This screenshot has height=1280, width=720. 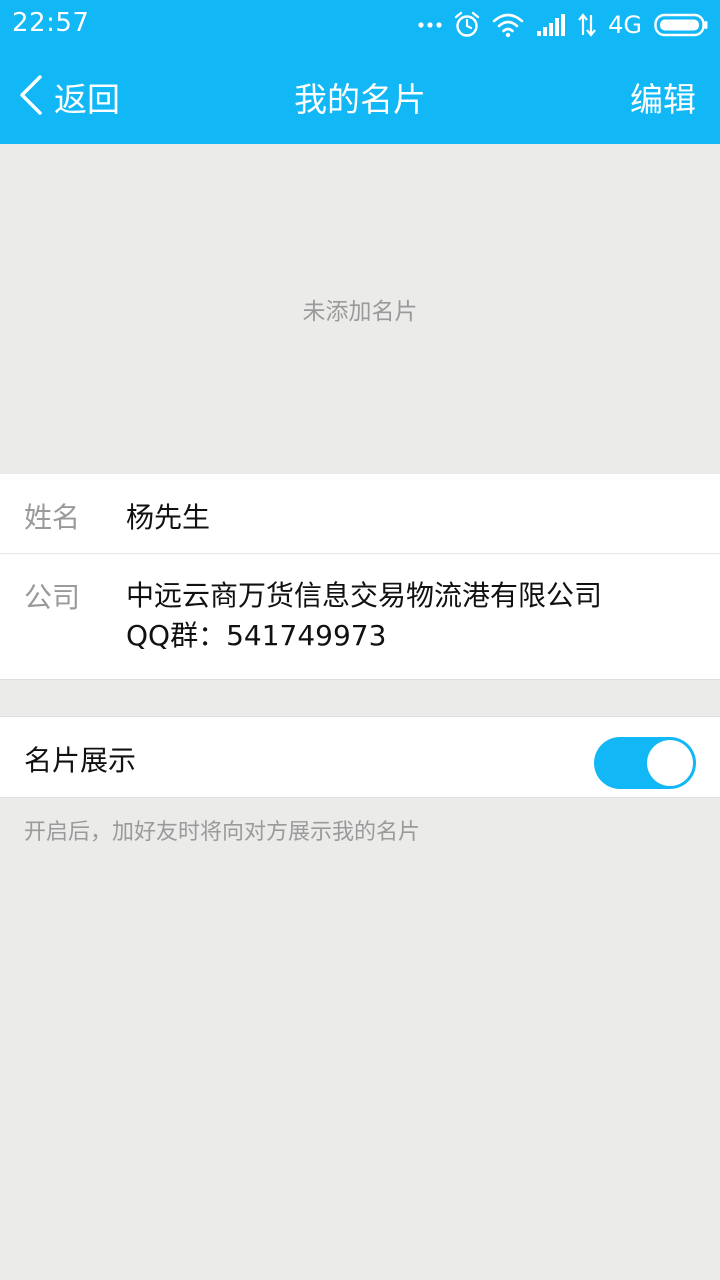 I want to click on more-dots-icon, so click(x=430, y=25).